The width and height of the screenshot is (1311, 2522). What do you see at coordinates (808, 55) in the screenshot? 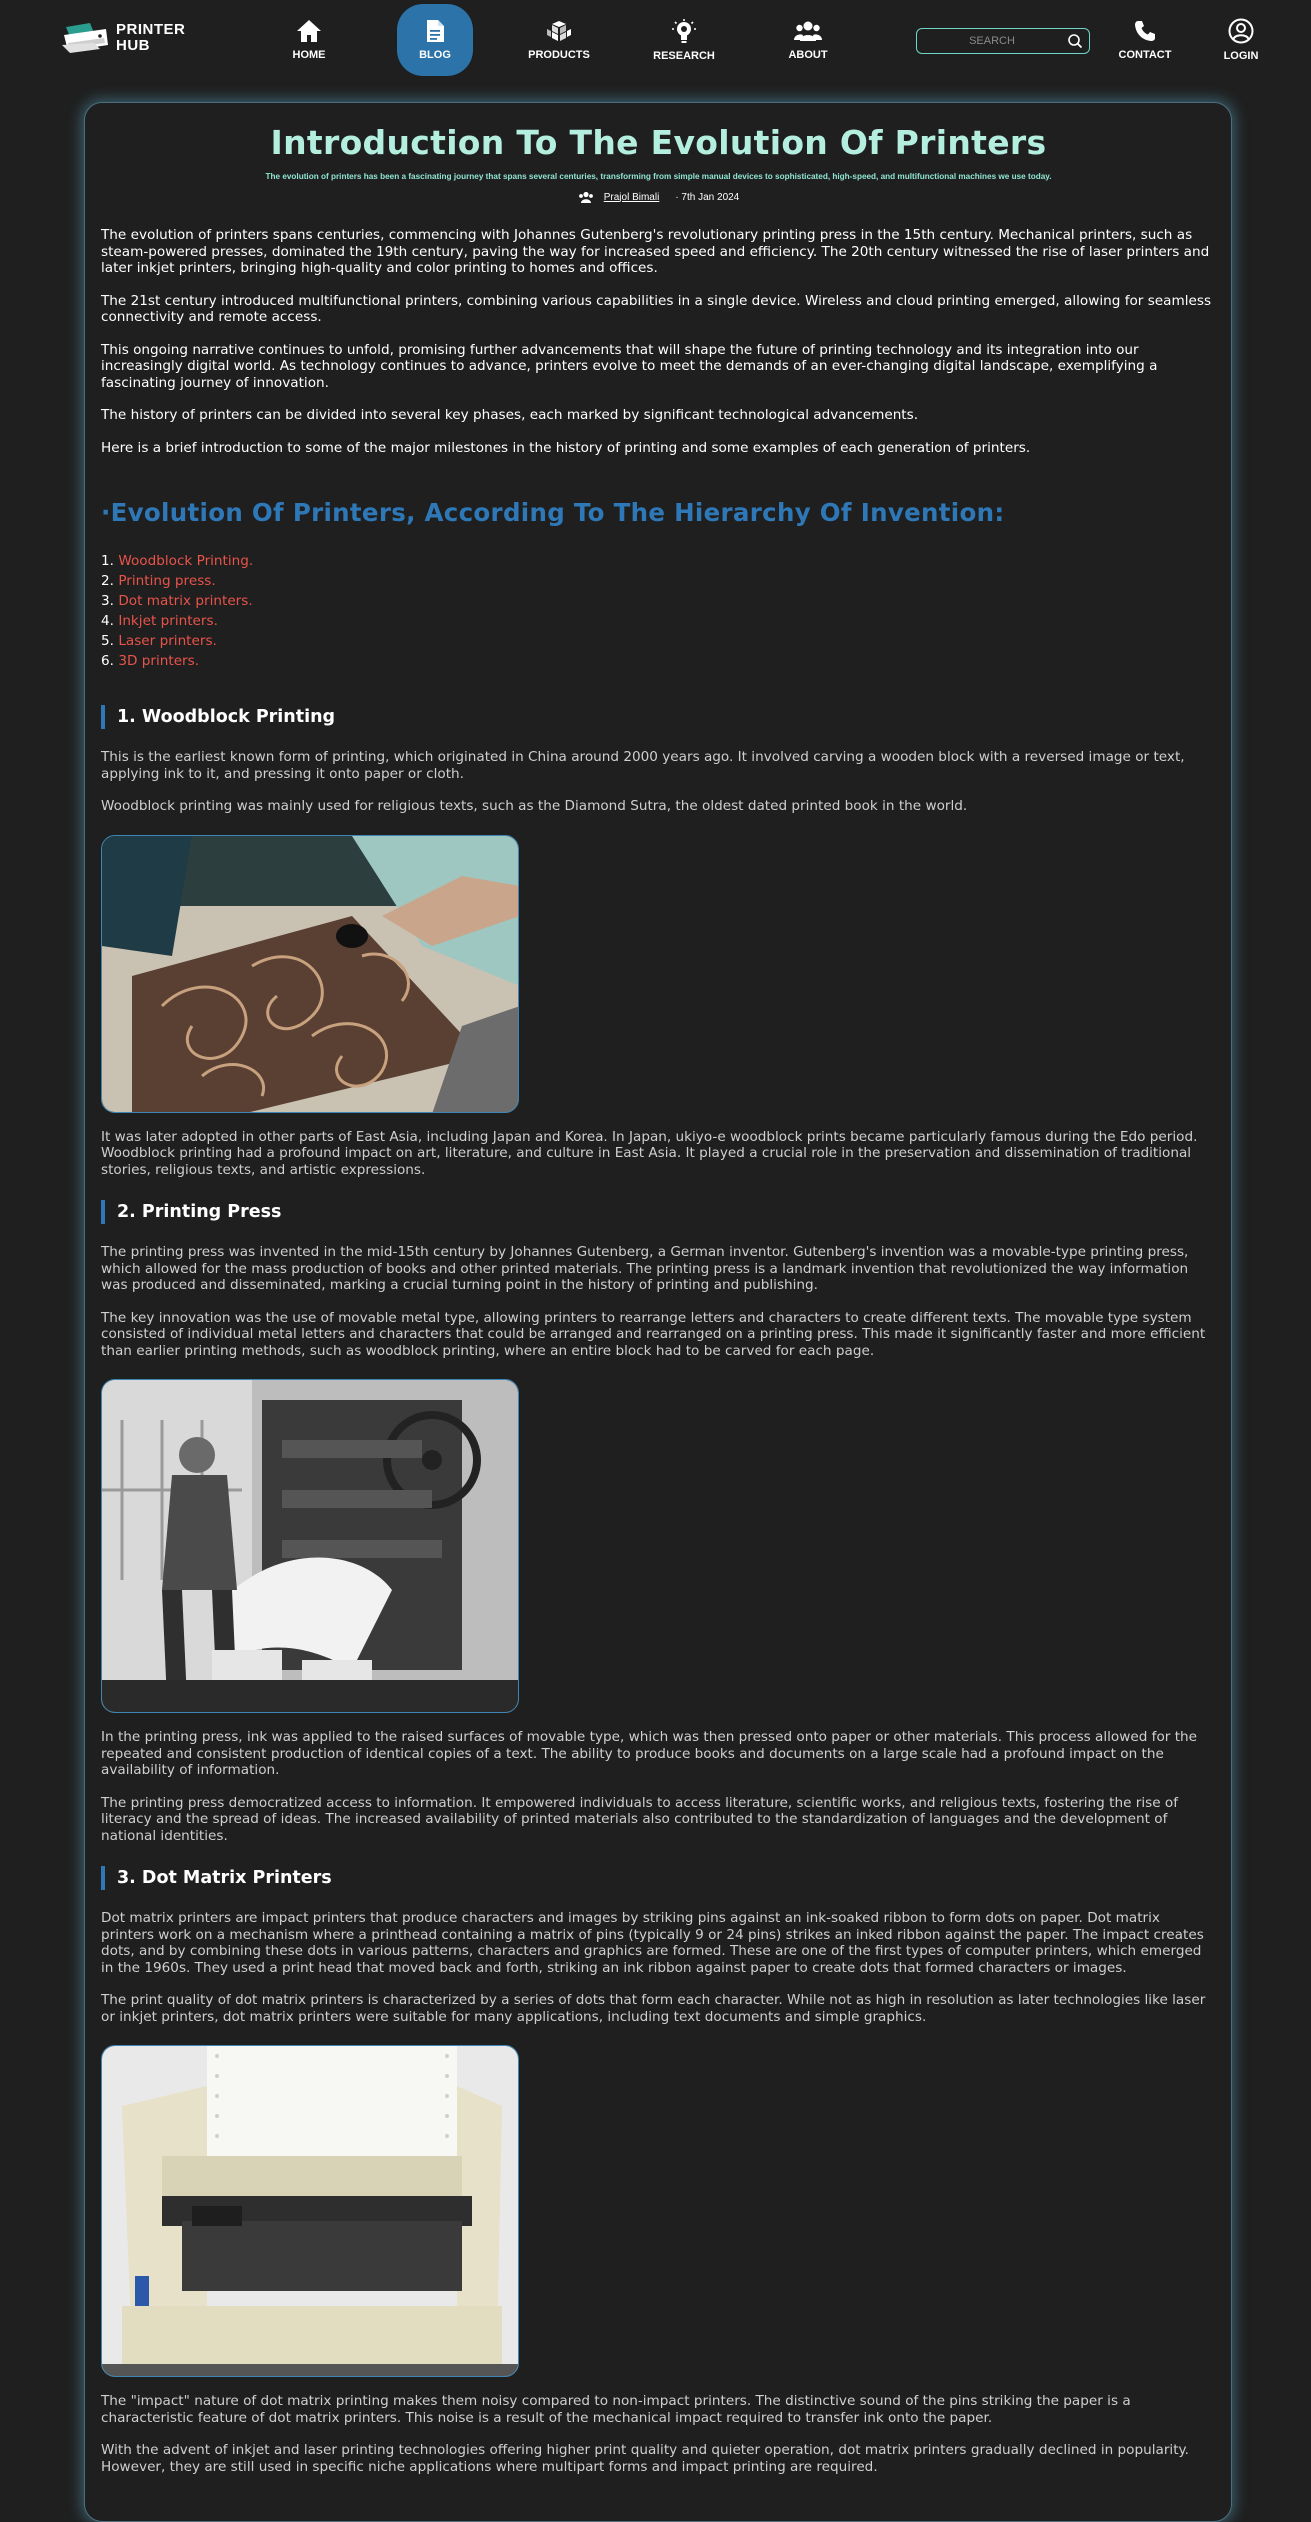
I see `nav-about-label: ABOUT` at bounding box center [808, 55].